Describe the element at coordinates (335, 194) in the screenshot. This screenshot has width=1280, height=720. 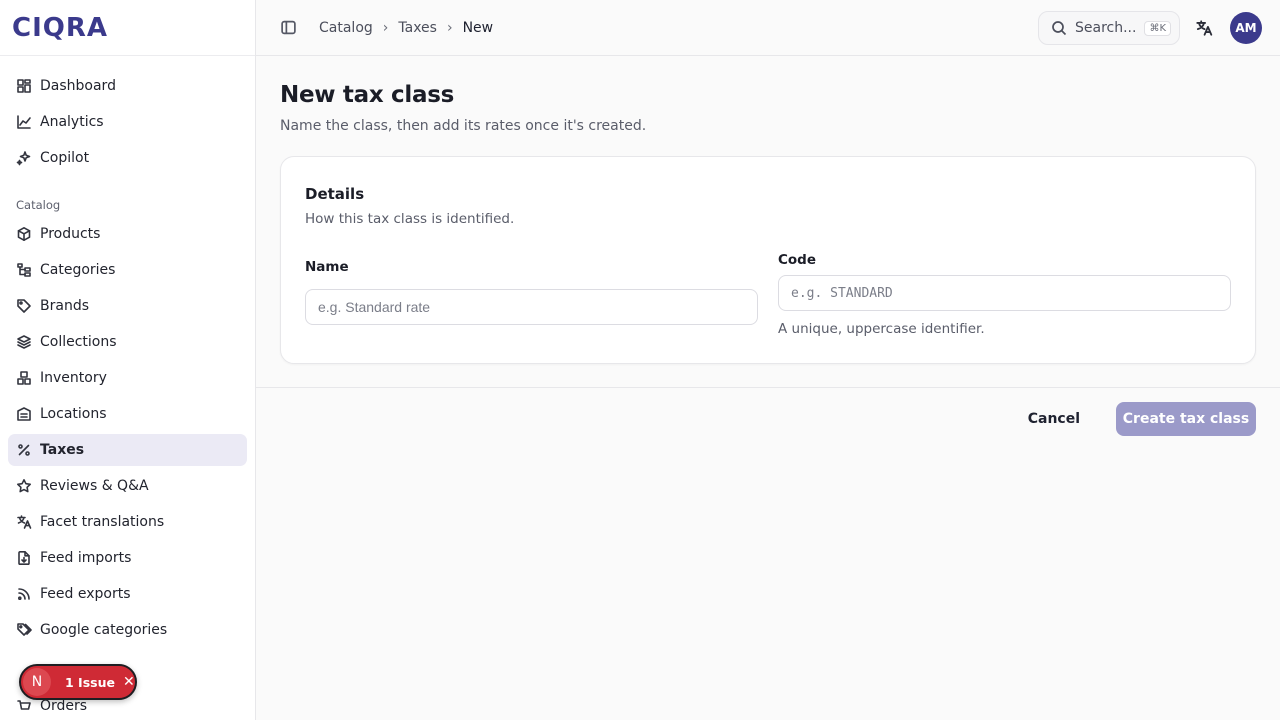
I see `card-title: Details` at that location.